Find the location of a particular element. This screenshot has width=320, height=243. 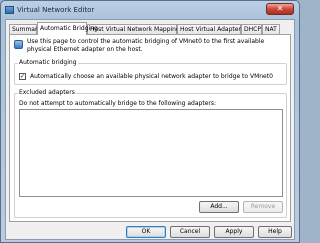

tab-nat: NAT is located at coordinates (271, 29).